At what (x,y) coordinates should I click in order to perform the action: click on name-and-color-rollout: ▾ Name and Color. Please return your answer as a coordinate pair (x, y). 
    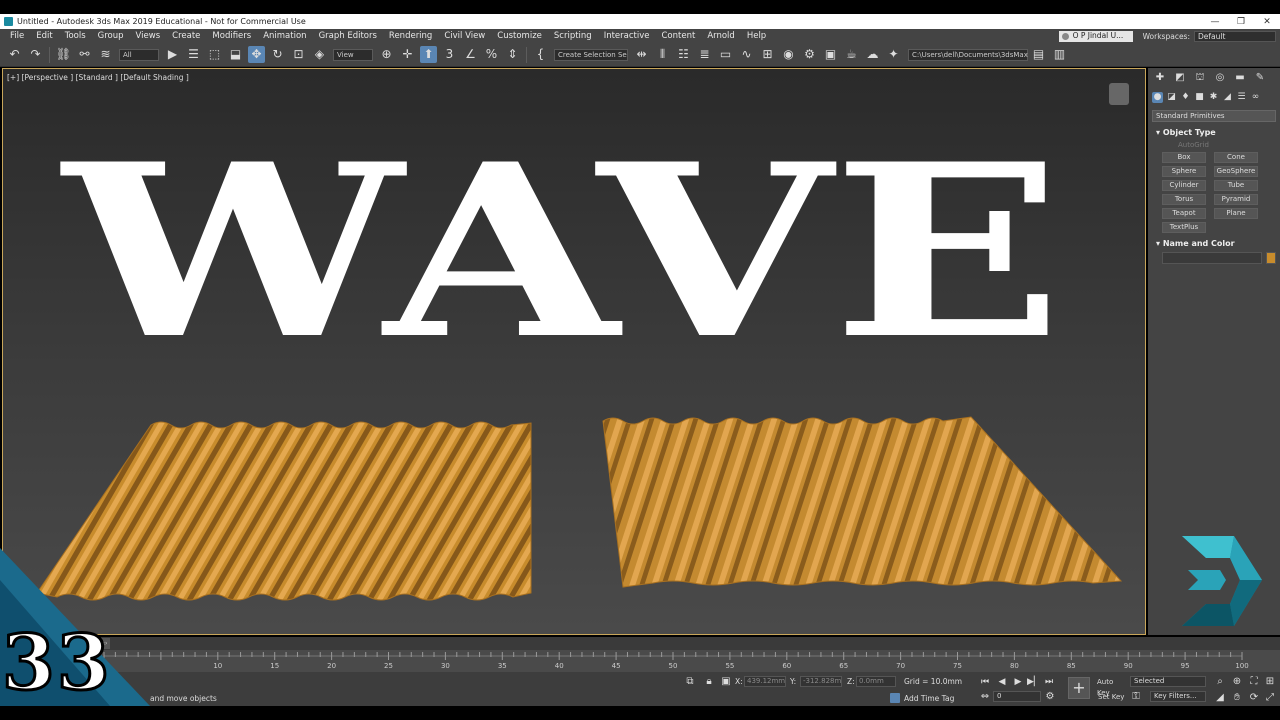
    Looking at the image, I should click on (1214, 243).